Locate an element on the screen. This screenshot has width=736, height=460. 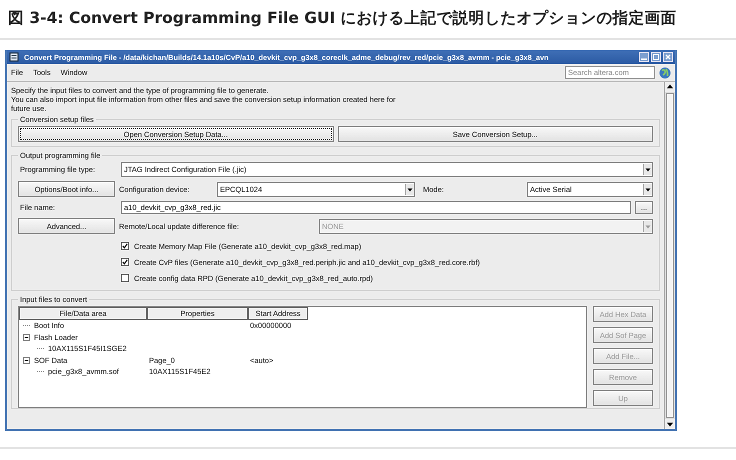
close-icon is located at coordinates (668, 57).